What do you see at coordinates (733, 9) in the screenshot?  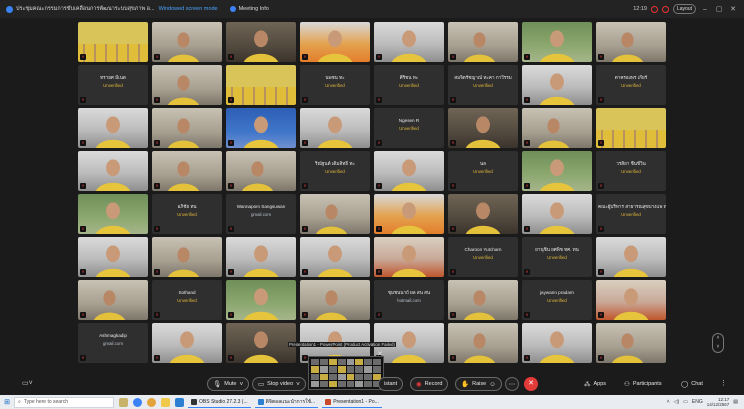 I see `close-window-icon: ✕` at bounding box center [733, 9].